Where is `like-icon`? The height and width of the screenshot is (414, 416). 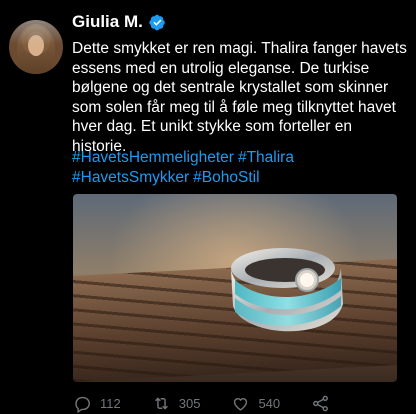
like-icon is located at coordinates (241, 404).